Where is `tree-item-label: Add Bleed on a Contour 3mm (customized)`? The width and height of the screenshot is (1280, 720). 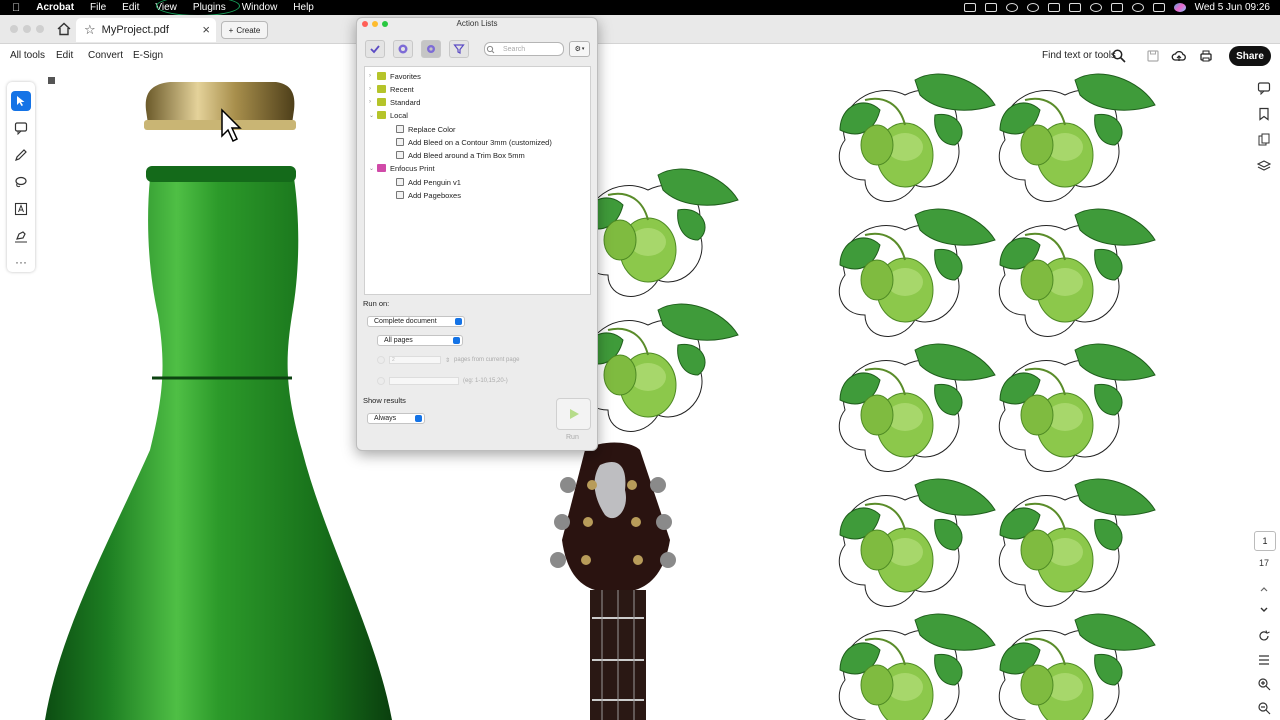
tree-item-label: Add Bleed on a Contour 3mm (customized) is located at coordinates (480, 142).